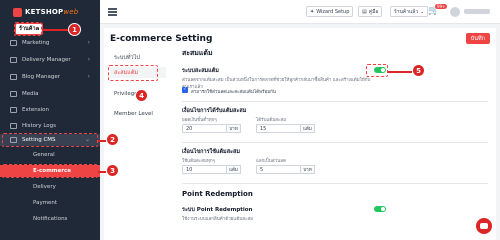 The height and width of the screenshot is (240, 500). Describe the element at coordinates (333, 11) in the screenshot. I see `wizard-setup-label: Wizard Setup` at that location.